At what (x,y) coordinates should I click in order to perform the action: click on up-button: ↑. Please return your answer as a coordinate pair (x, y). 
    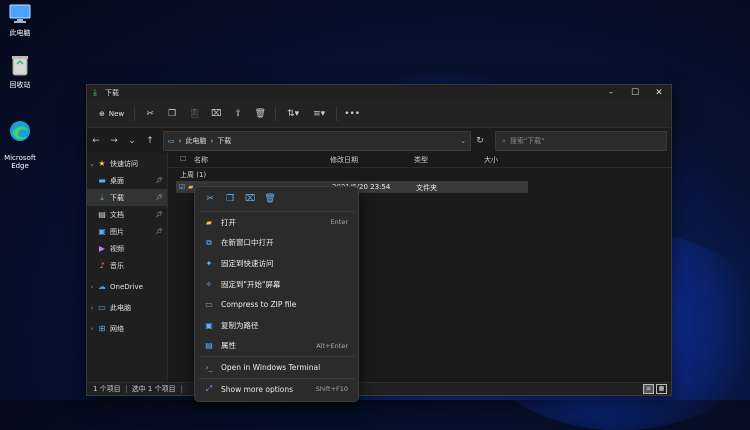
    Looking at the image, I should click on (150, 141).